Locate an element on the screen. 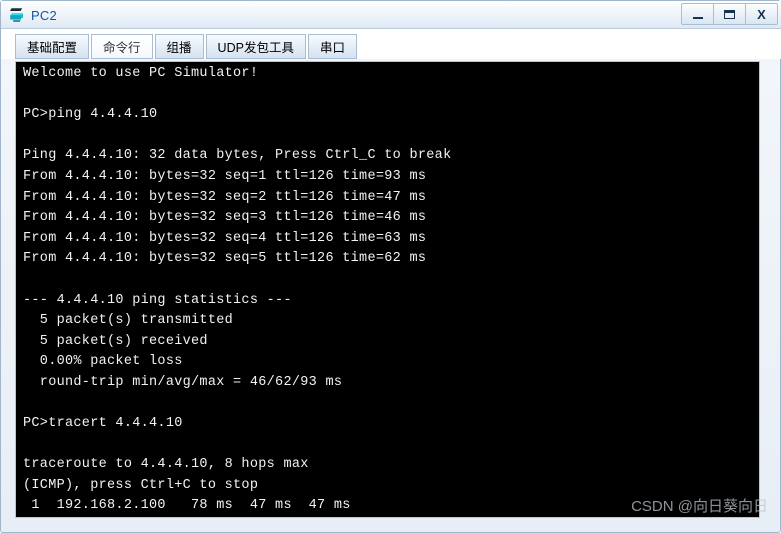 Image resolution: width=781 pixels, height=533 pixels. title-bar: PC2 X is located at coordinates (391, 15).